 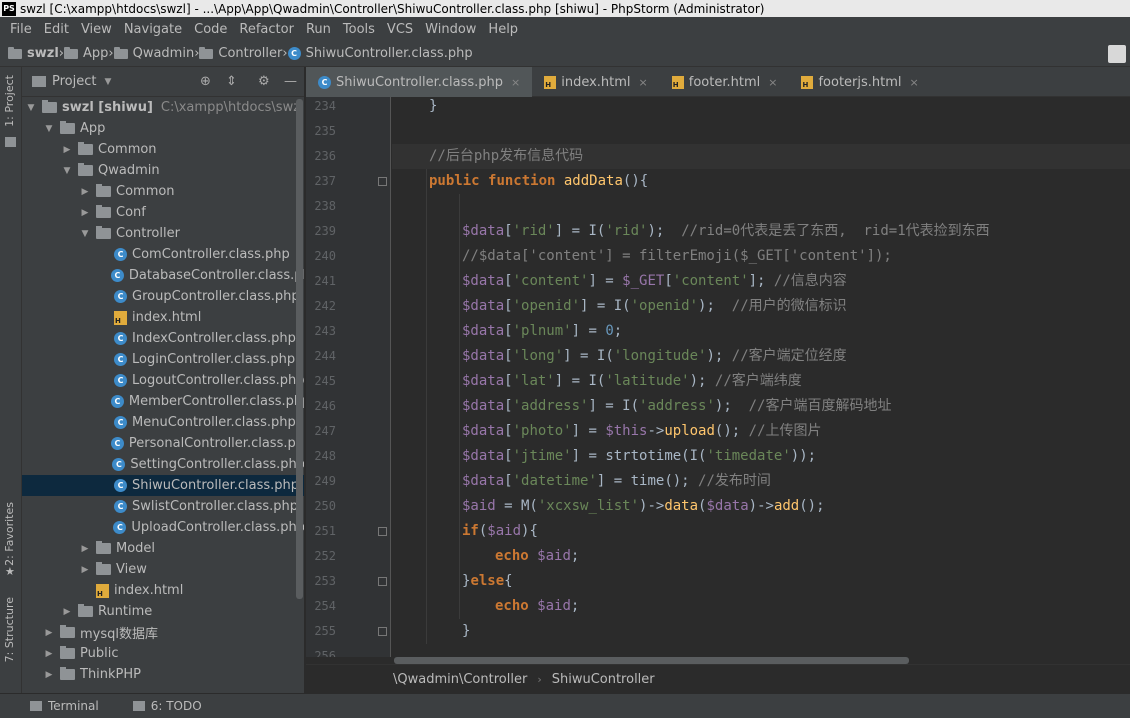 I want to click on menu-run: Run, so click(x=318, y=29).